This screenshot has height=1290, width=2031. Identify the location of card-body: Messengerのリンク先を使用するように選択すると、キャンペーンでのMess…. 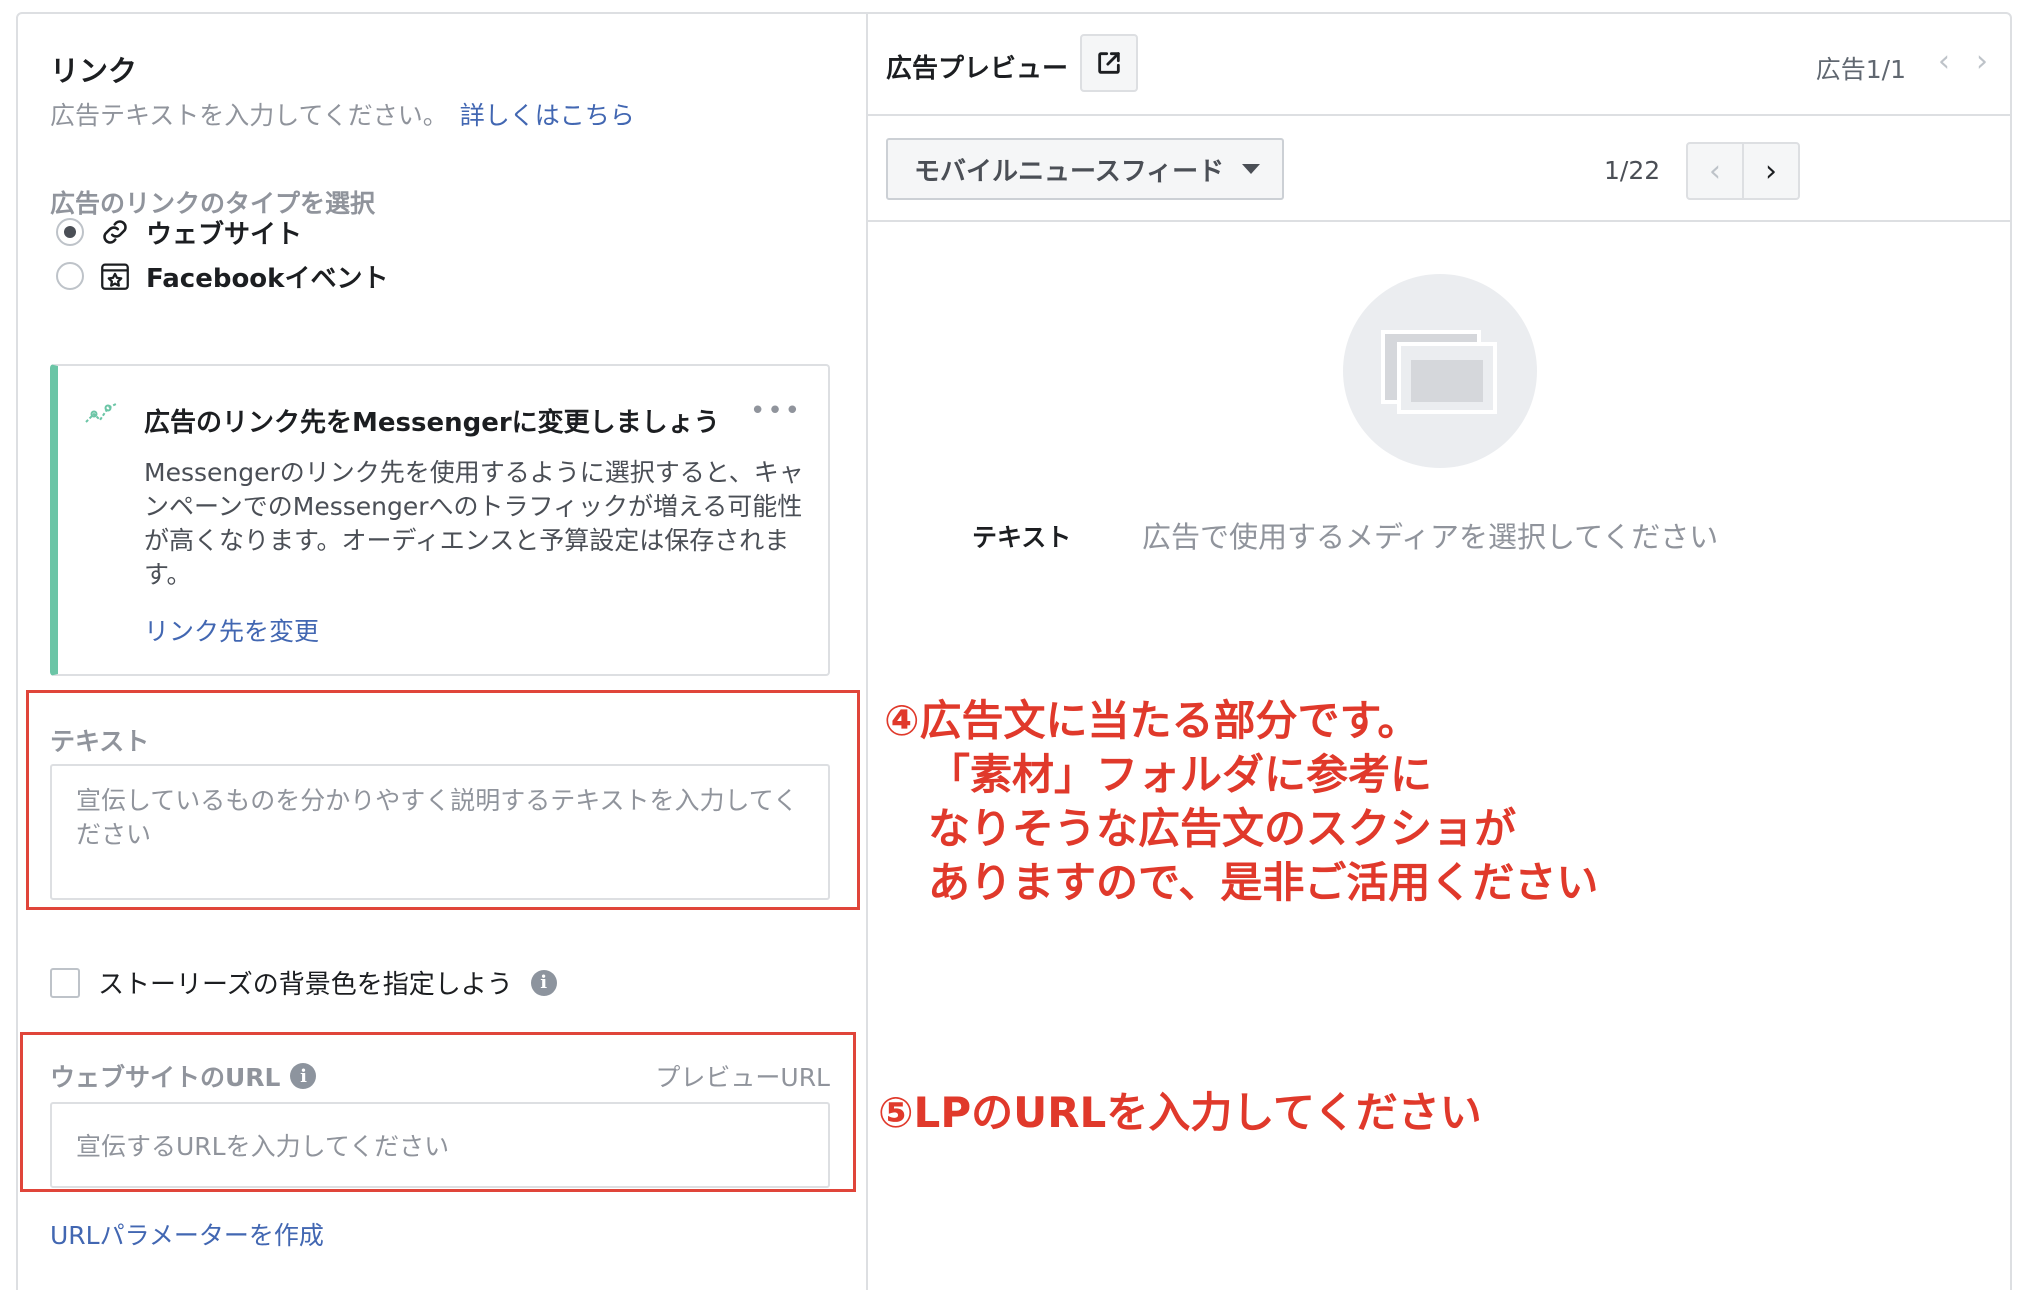
(474, 523).